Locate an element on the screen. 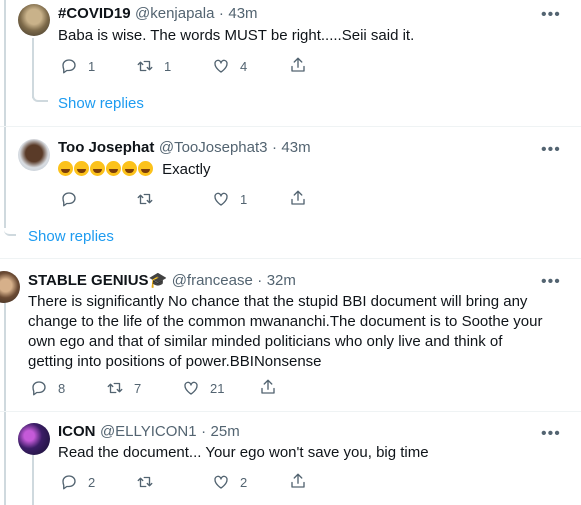 The height and width of the screenshot is (505, 581). user-handle: @ELLYICON1 is located at coordinates (148, 431).